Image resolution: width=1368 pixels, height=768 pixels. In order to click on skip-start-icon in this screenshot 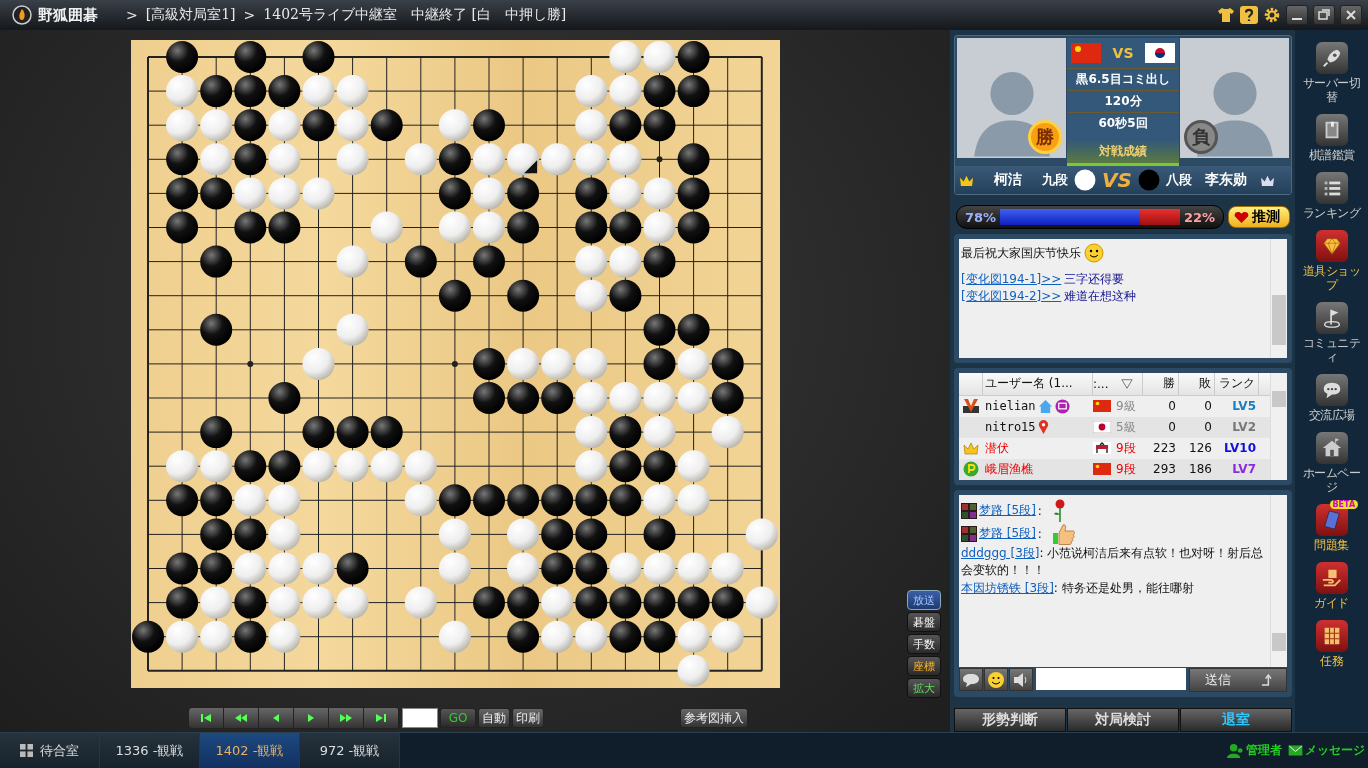, I will do `click(206, 718)`.